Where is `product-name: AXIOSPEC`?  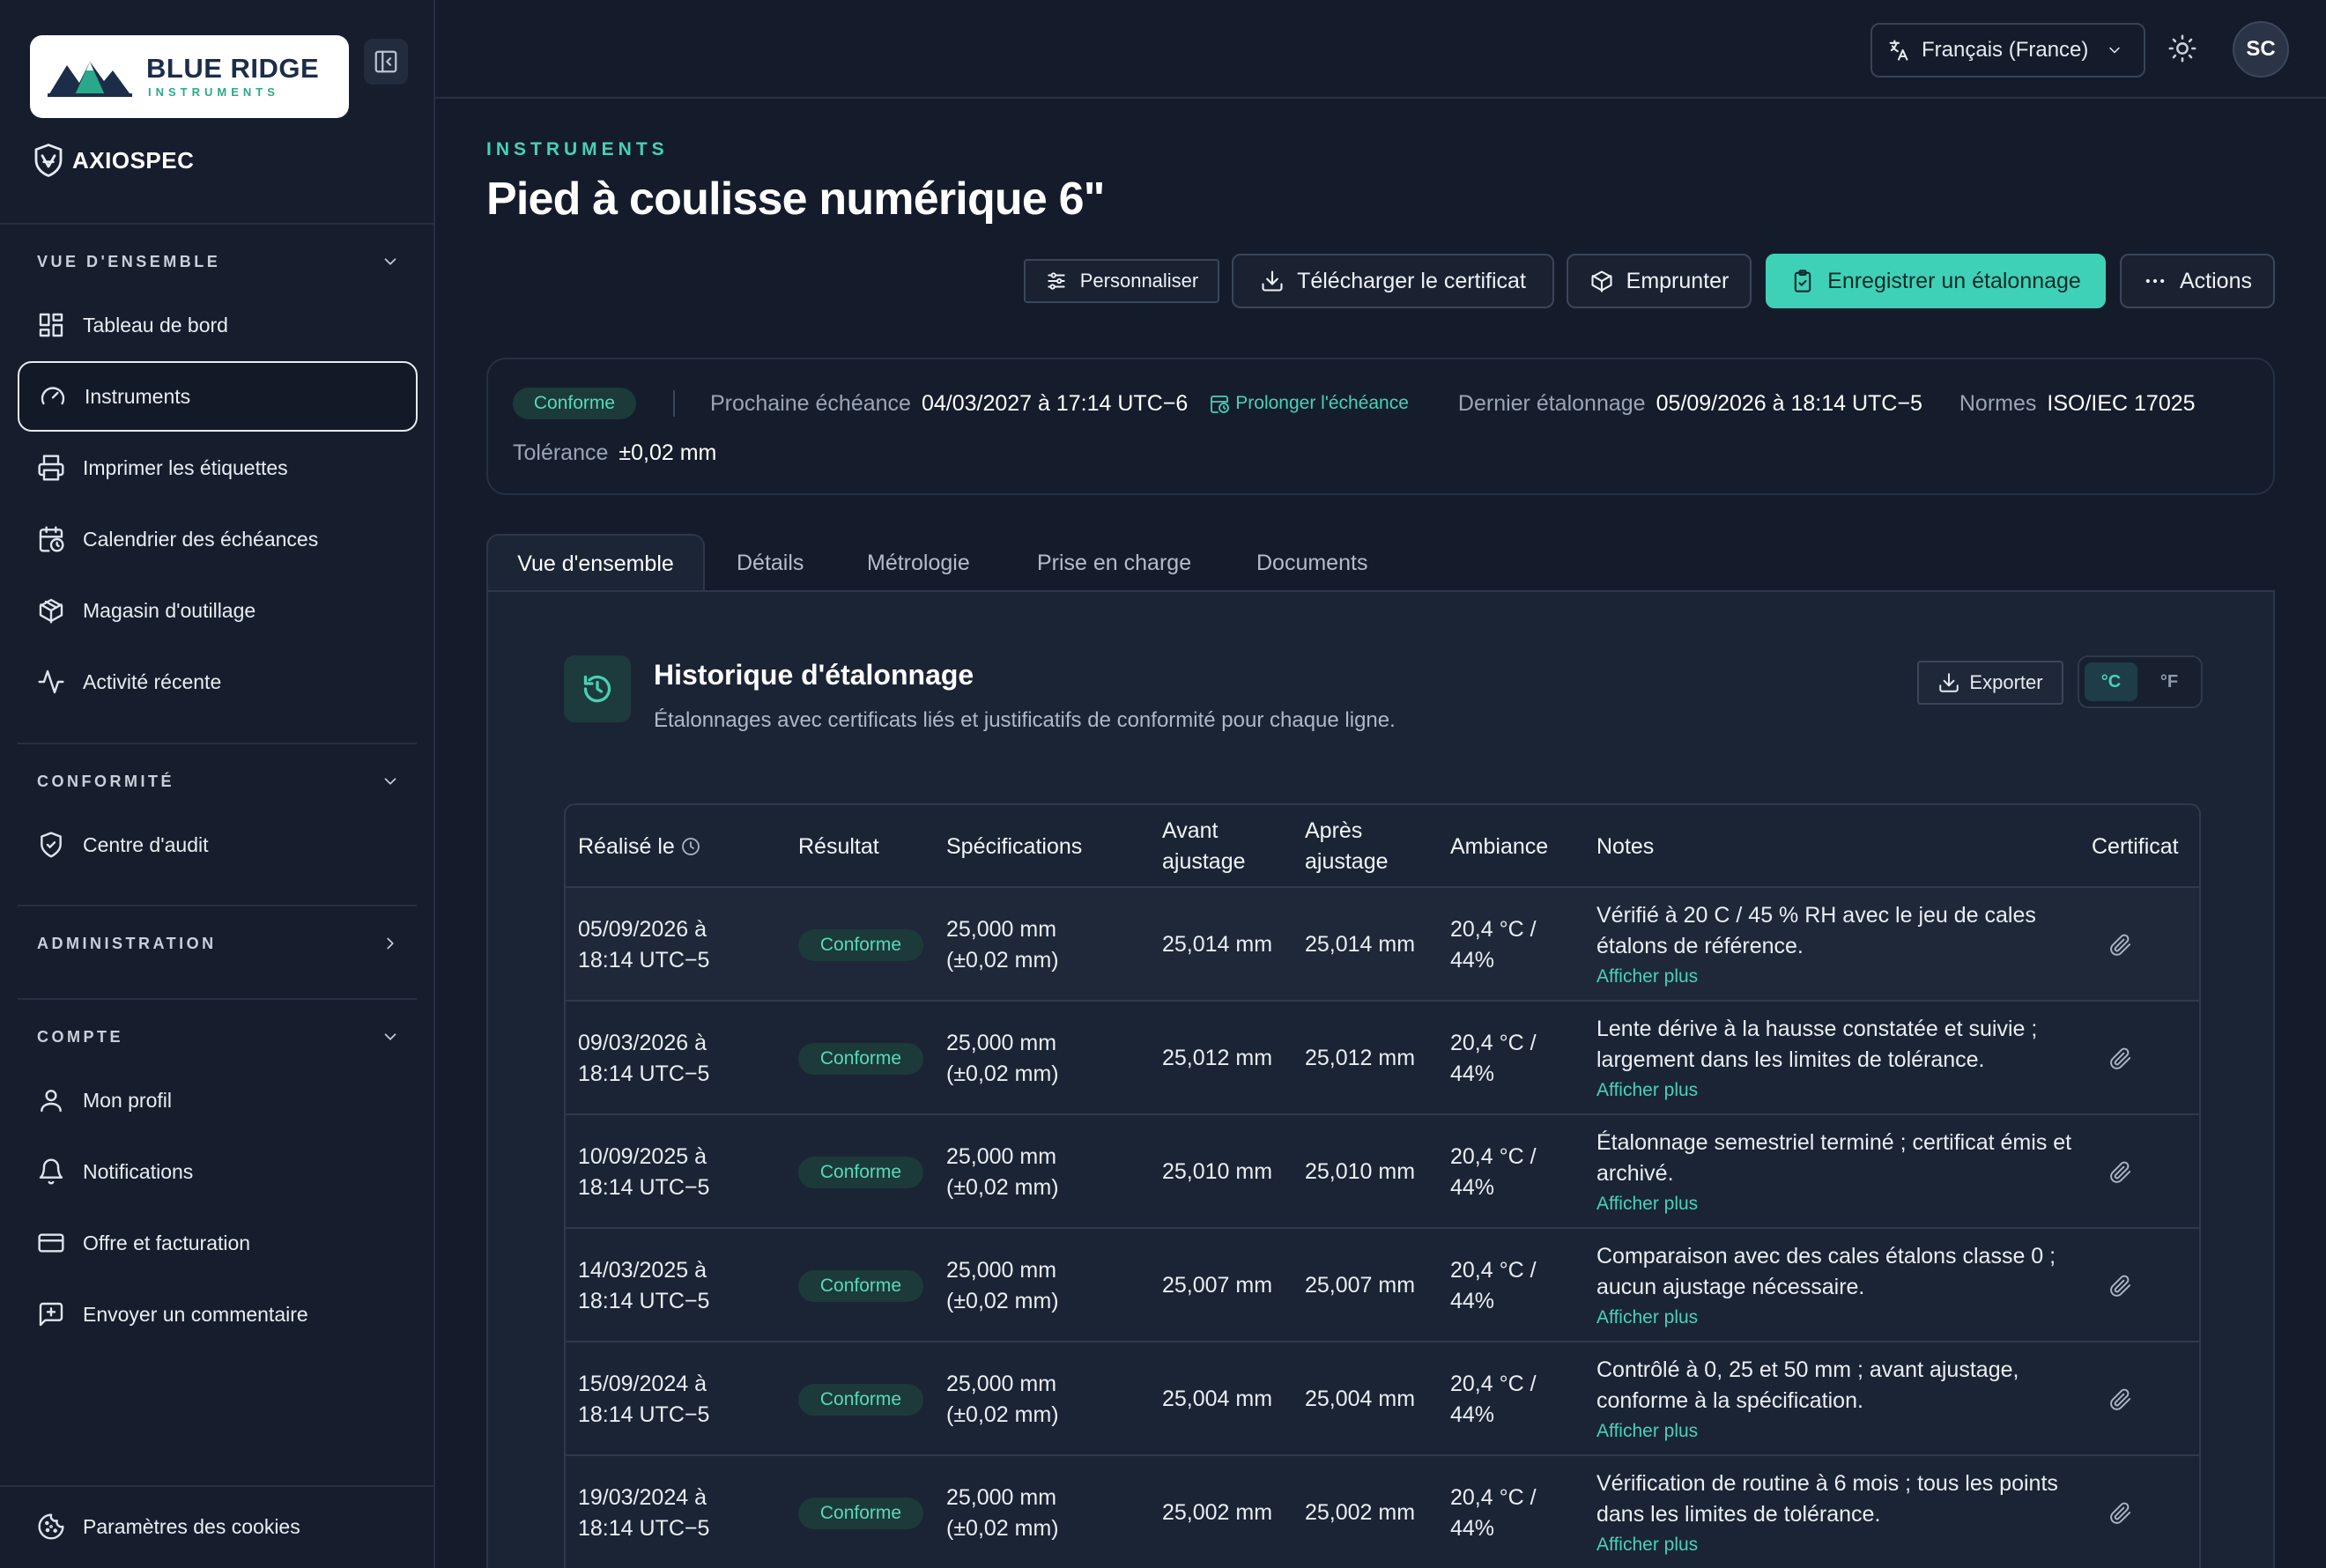
product-name: AXIOSPEC is located at coordinates (133, 160).